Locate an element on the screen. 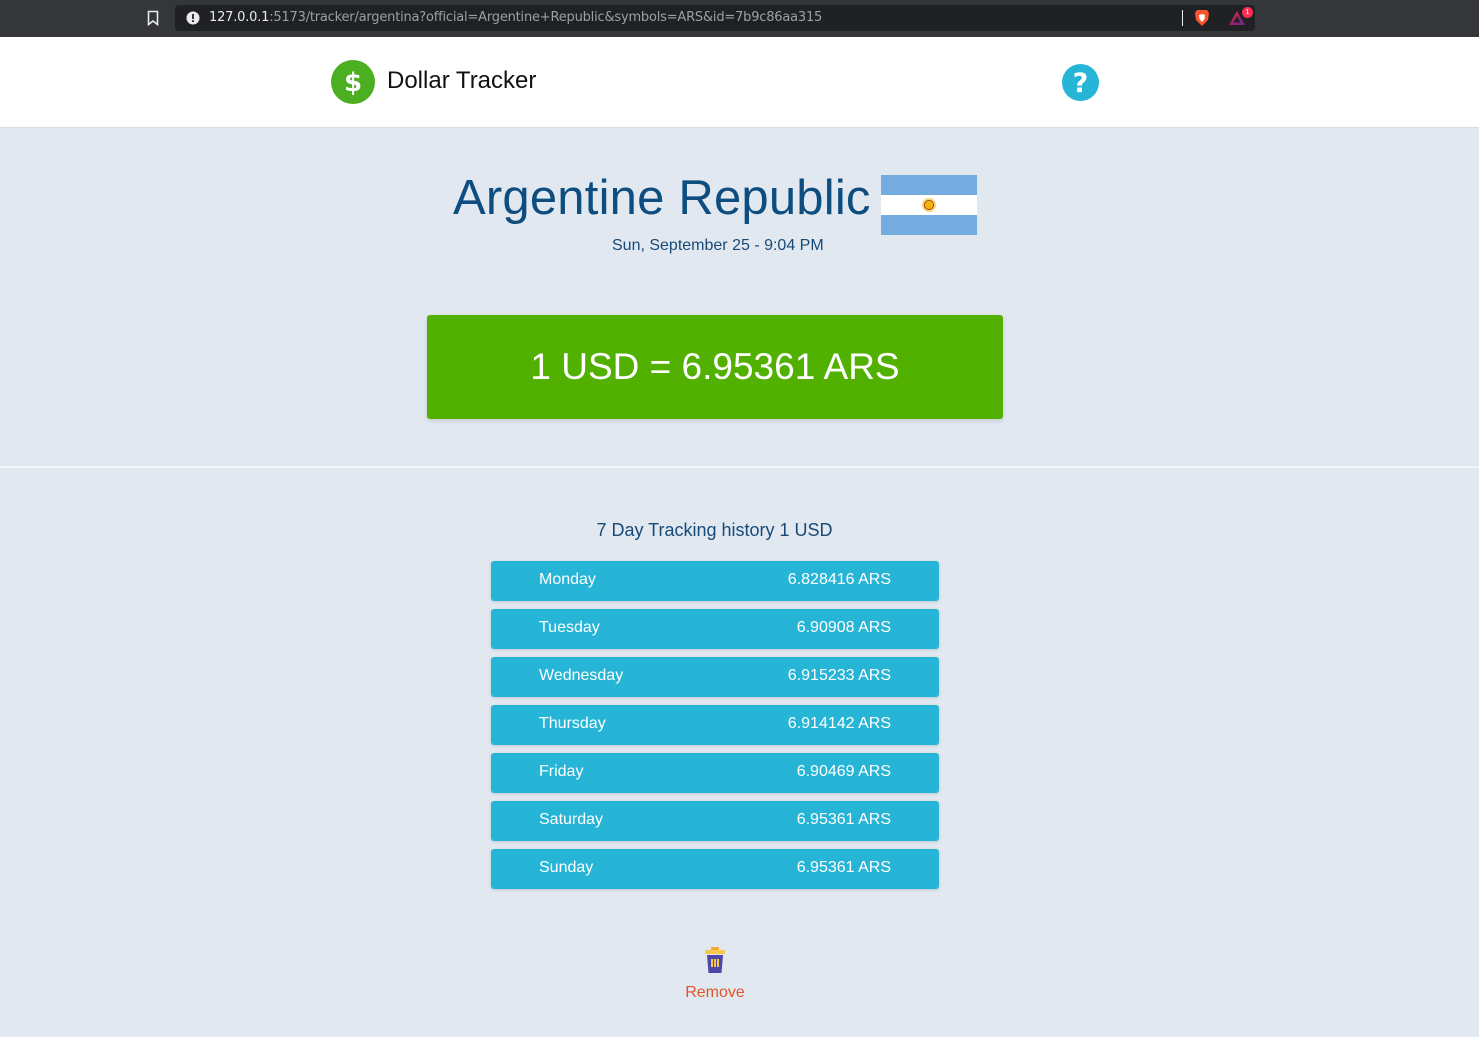 This screenshot has width=1479, height=1037. history-row-friday: Friday 6.90469 ARS is located at coordinates (715, 773).